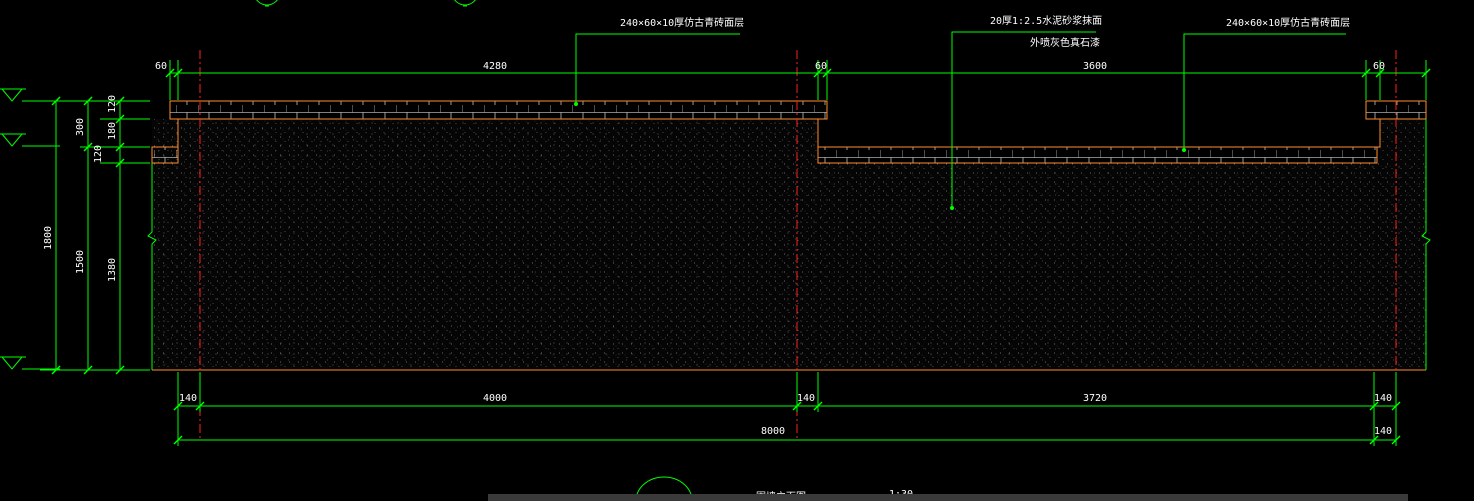  What do you see at coordinates (1095, 66) in the screenshot?
I see `dim-top-3600: 3600` at bounding box center [1095, 66].